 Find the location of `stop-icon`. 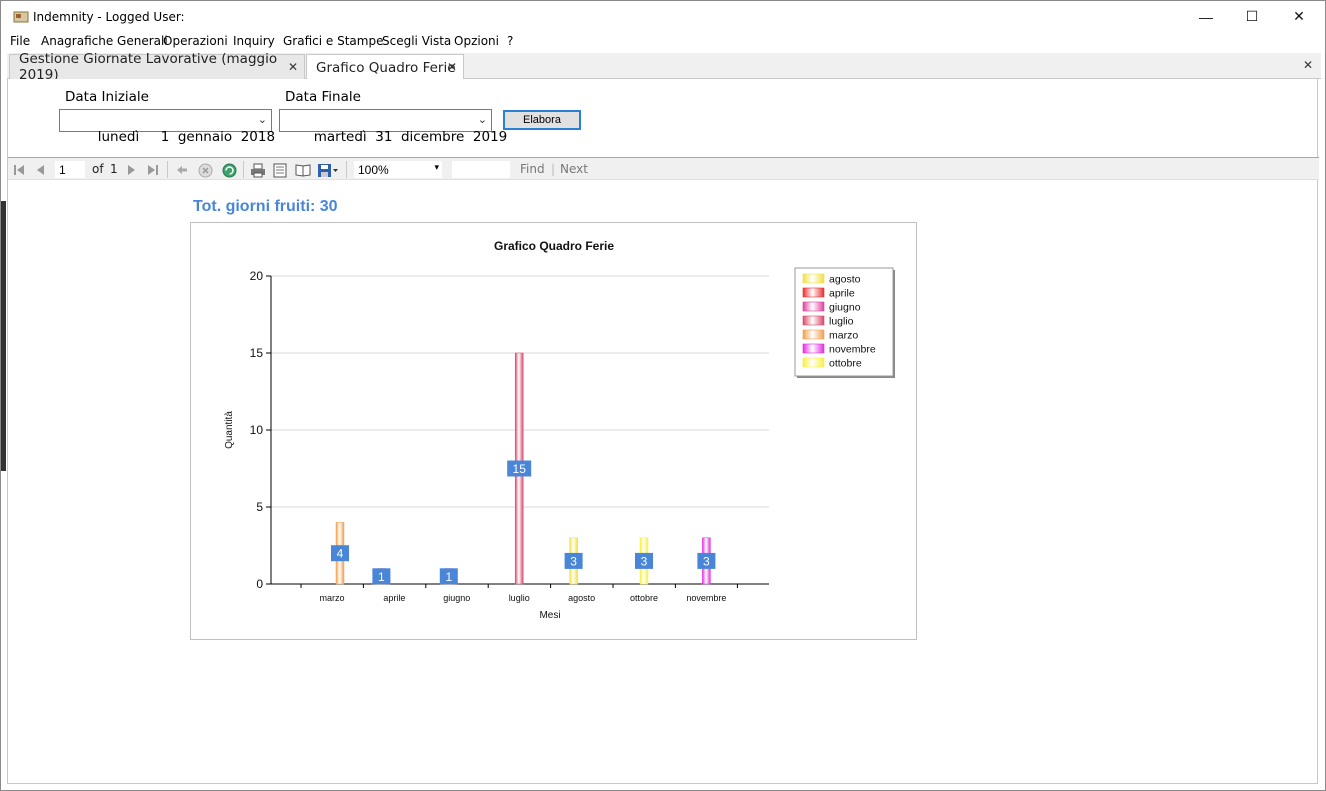

stop-icon is located at coordinates (205, 170).